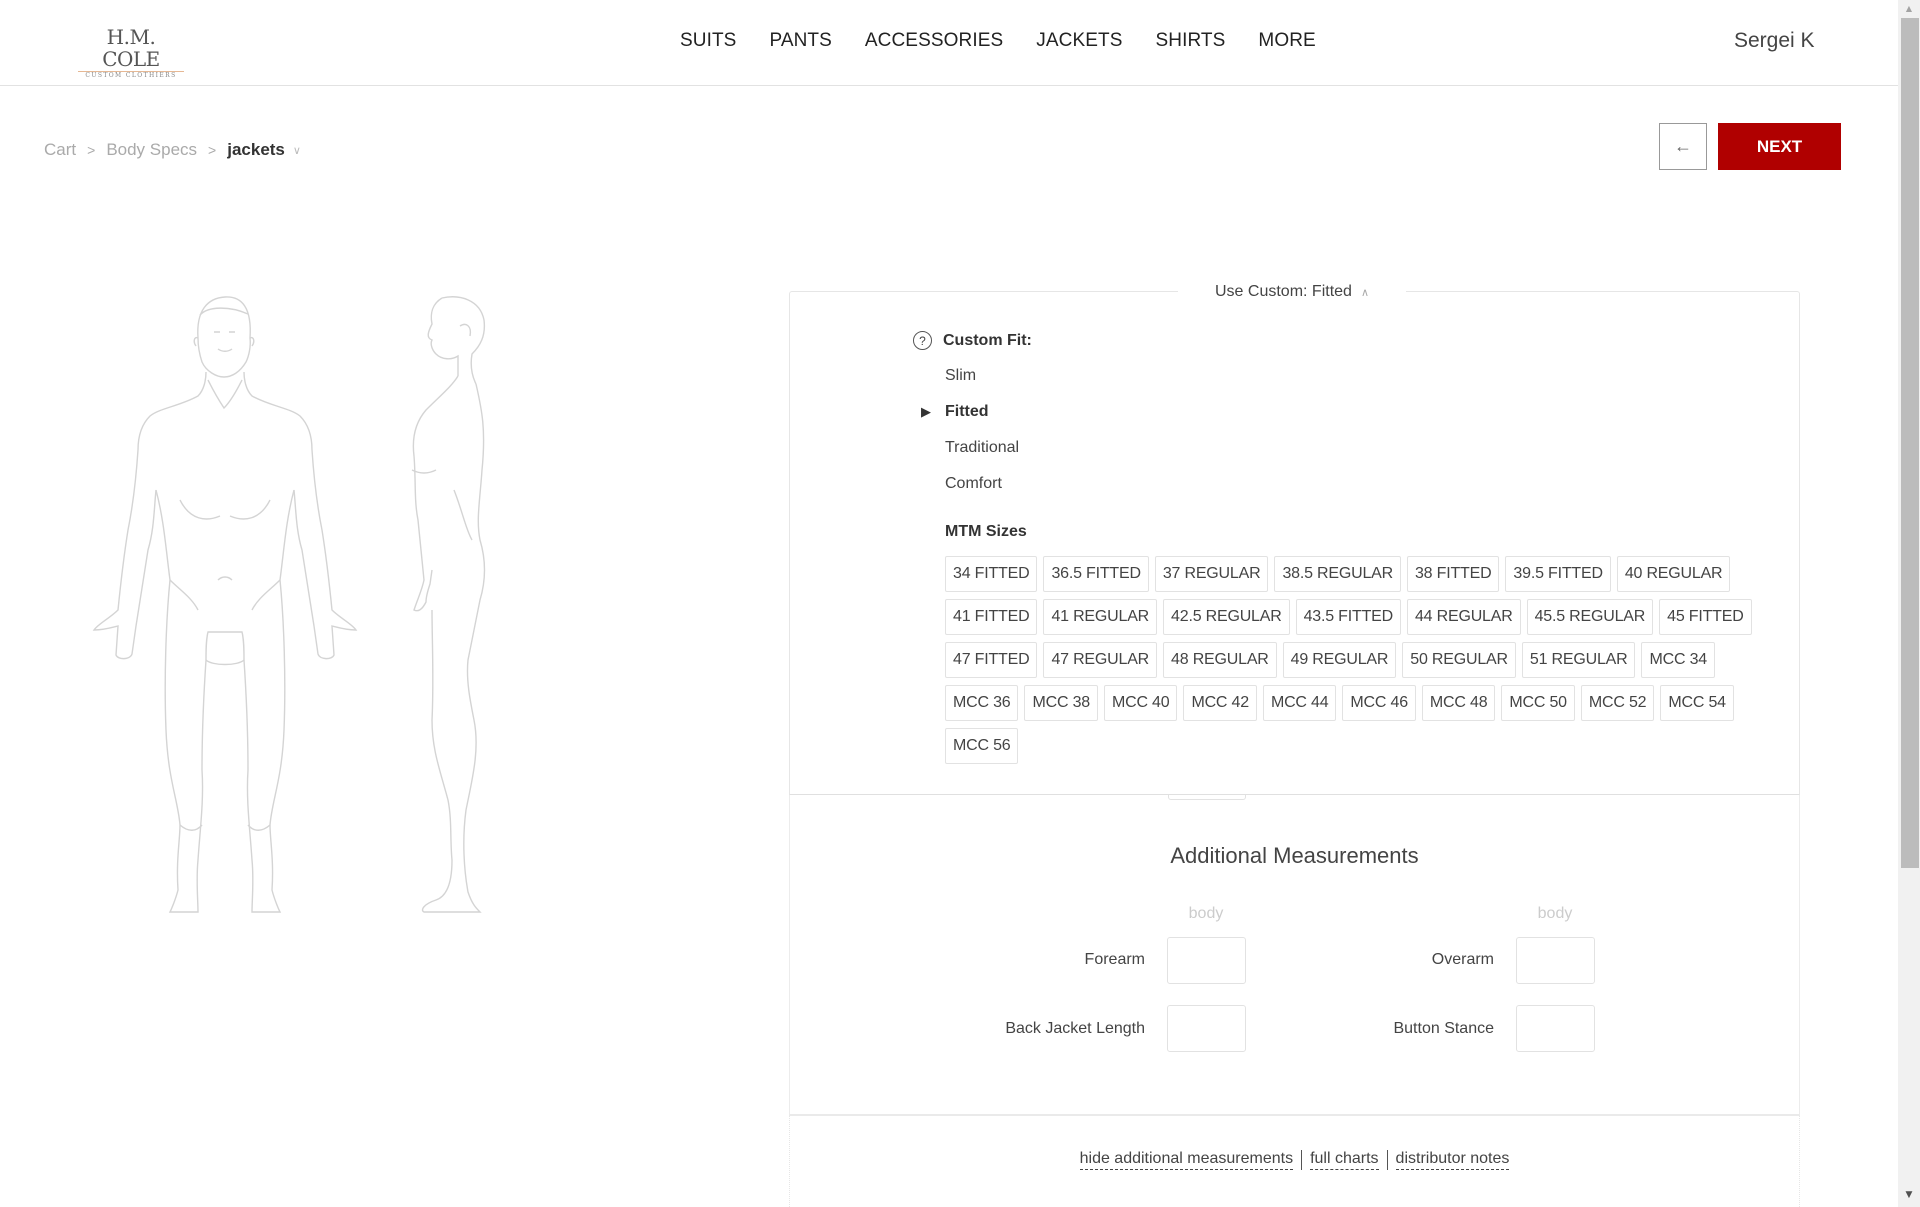 The image size is (1920, 1207). I want to click on back-jacket-length-label: Back Jacket Length, so click(1075, 1028).